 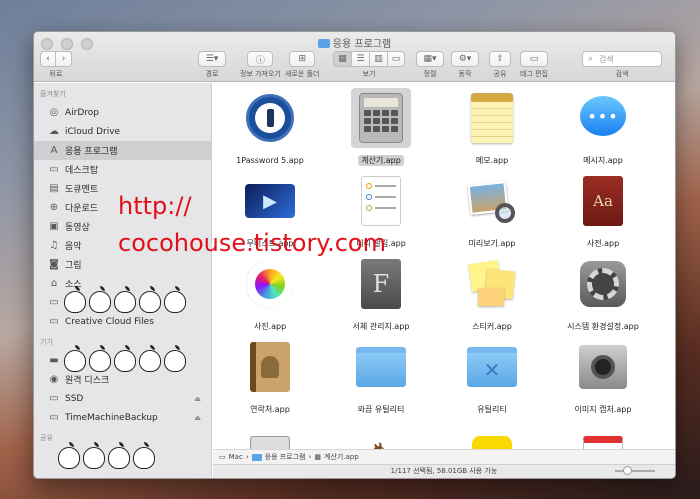 I want to click on app-label-wrapper: 사전.app, so click(x=603, y=240).